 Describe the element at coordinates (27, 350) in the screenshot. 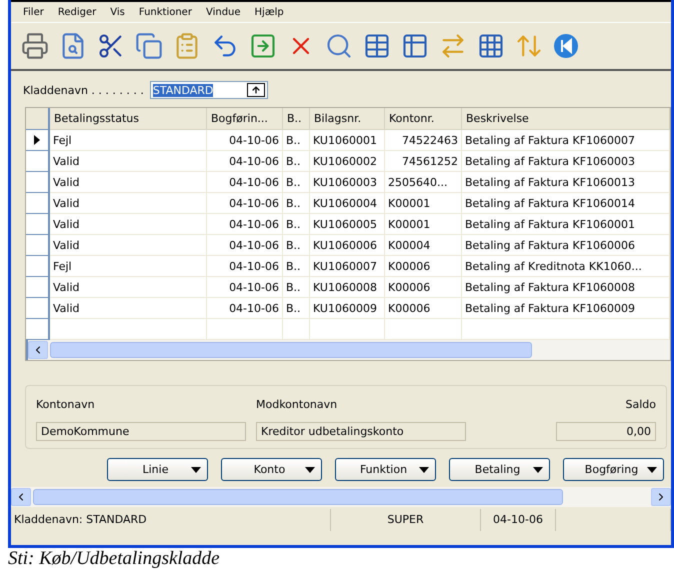

I see `scroll-corner` at that location.